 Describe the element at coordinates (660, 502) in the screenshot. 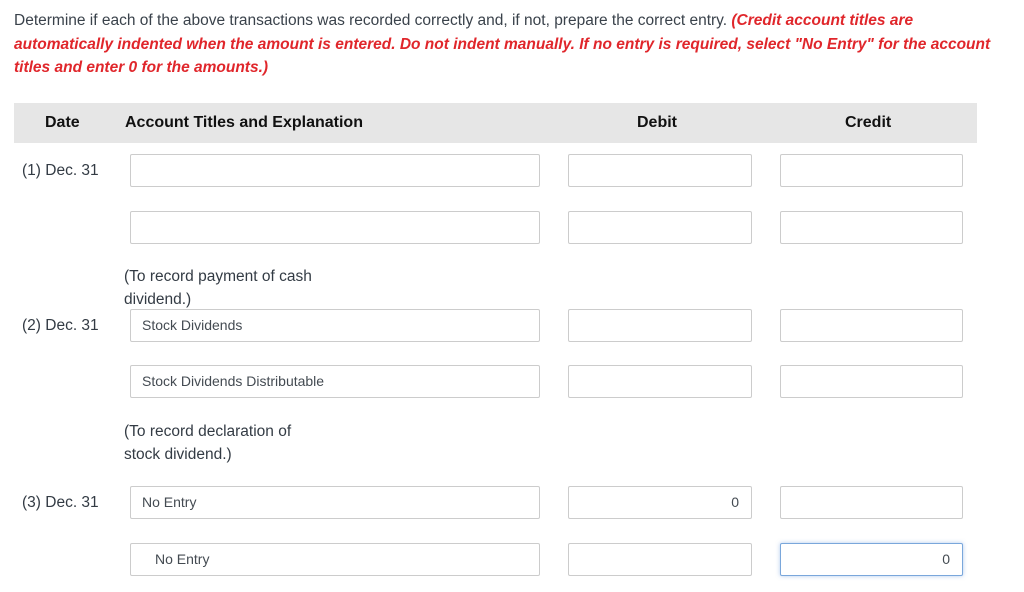

I see `entry-3-debit-1: 0` at that location.